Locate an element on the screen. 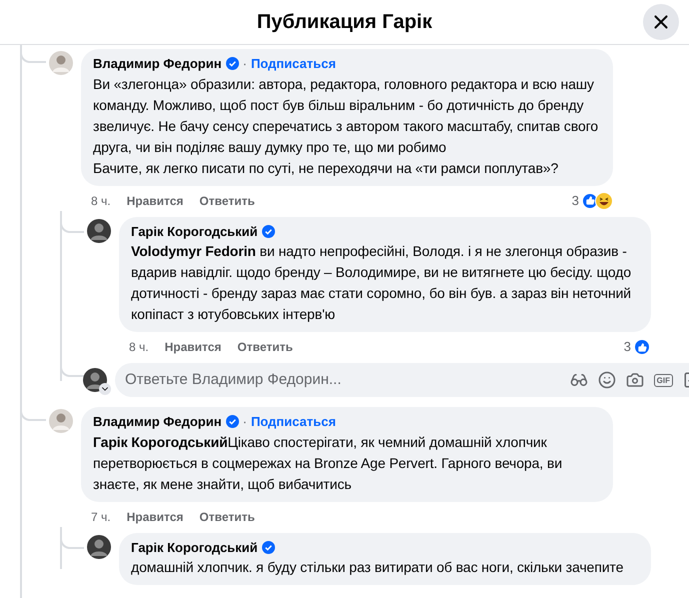 Image resolution: width=689 pixels, height=598 pixels. comment-text: Ви «злегонца» образили: автора, редактора, головного редактора и всю нашу команду. Можливо, щоб пост був більш віральним - бо дотичність до бренду звеличує. Не бачу сенсу сперечатись з автором такого масштабу, спитав свого друга, чи він поділяє вашу думку про те, що ми робимо is located at coordinates (346, 115).